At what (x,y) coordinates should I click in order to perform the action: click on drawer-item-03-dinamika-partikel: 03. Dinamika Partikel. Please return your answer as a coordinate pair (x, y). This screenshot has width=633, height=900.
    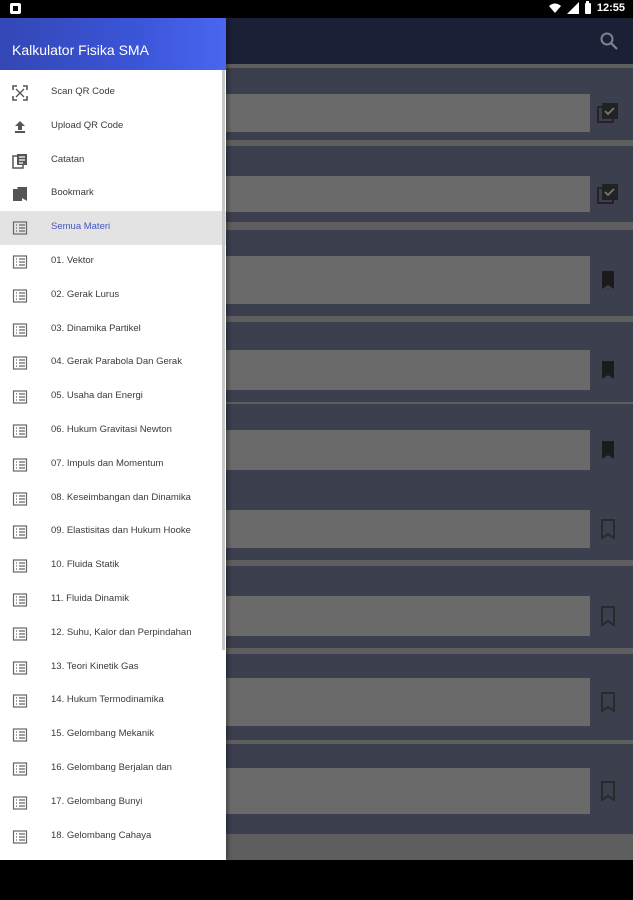
    Looking at the image, I should click on (113, 330).